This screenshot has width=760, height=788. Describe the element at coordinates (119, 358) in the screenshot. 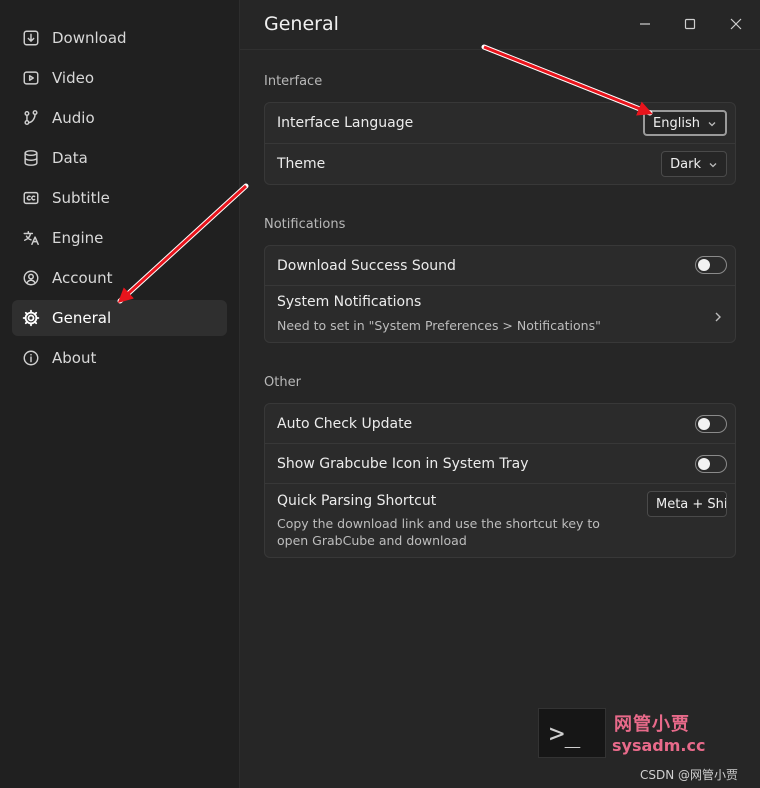

I see `sidebar-item-about: About` at that location.